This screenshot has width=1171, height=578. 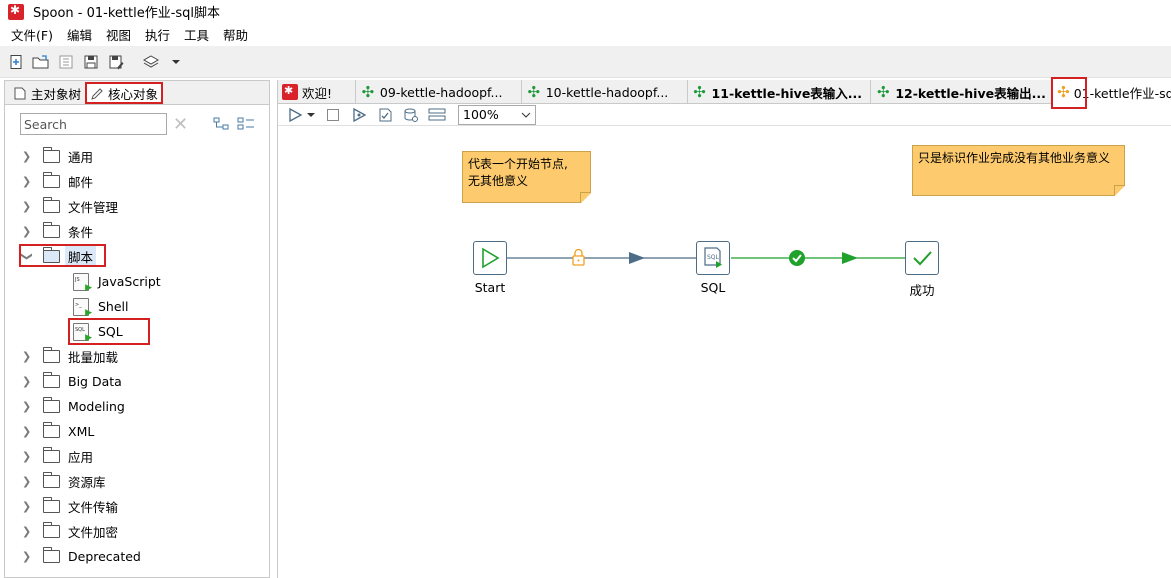 What do you see at coordinates (235, 34) in the screenshot?
I see `menu-help: 帮助` at bounding box center [235, 34].